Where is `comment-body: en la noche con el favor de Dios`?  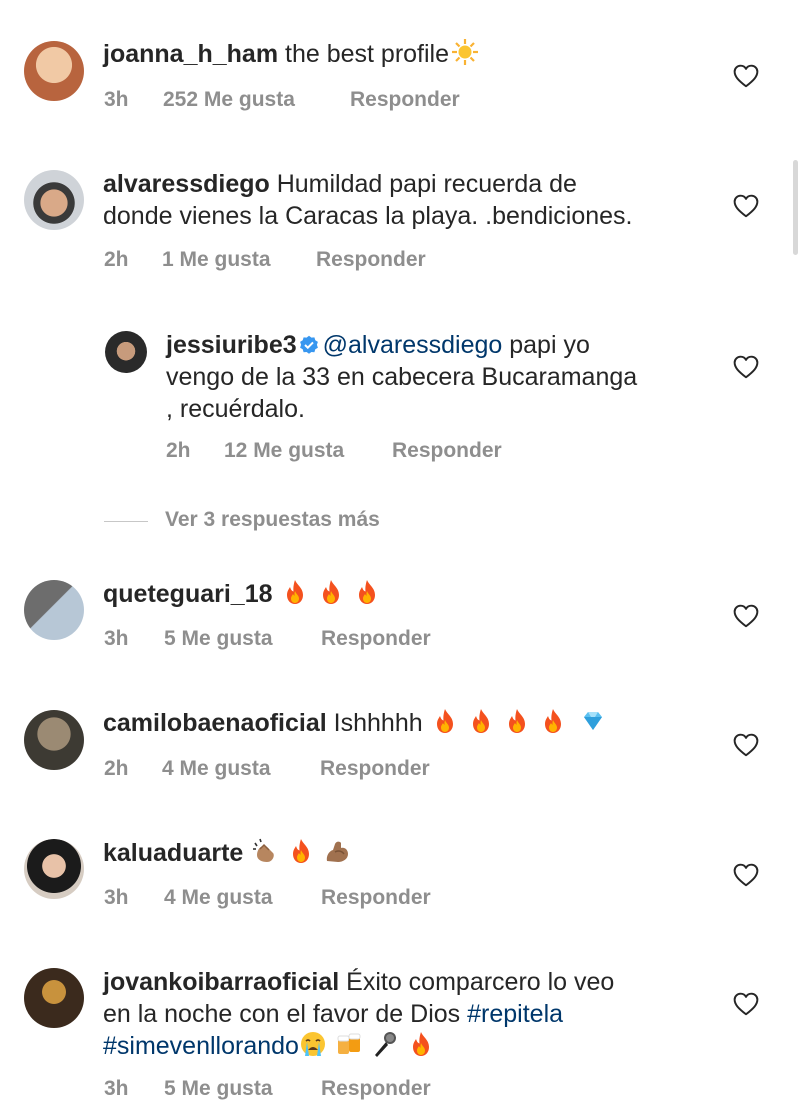
comment-body: en la noche con el favor de Dios is located at coordinates (282, 1014).